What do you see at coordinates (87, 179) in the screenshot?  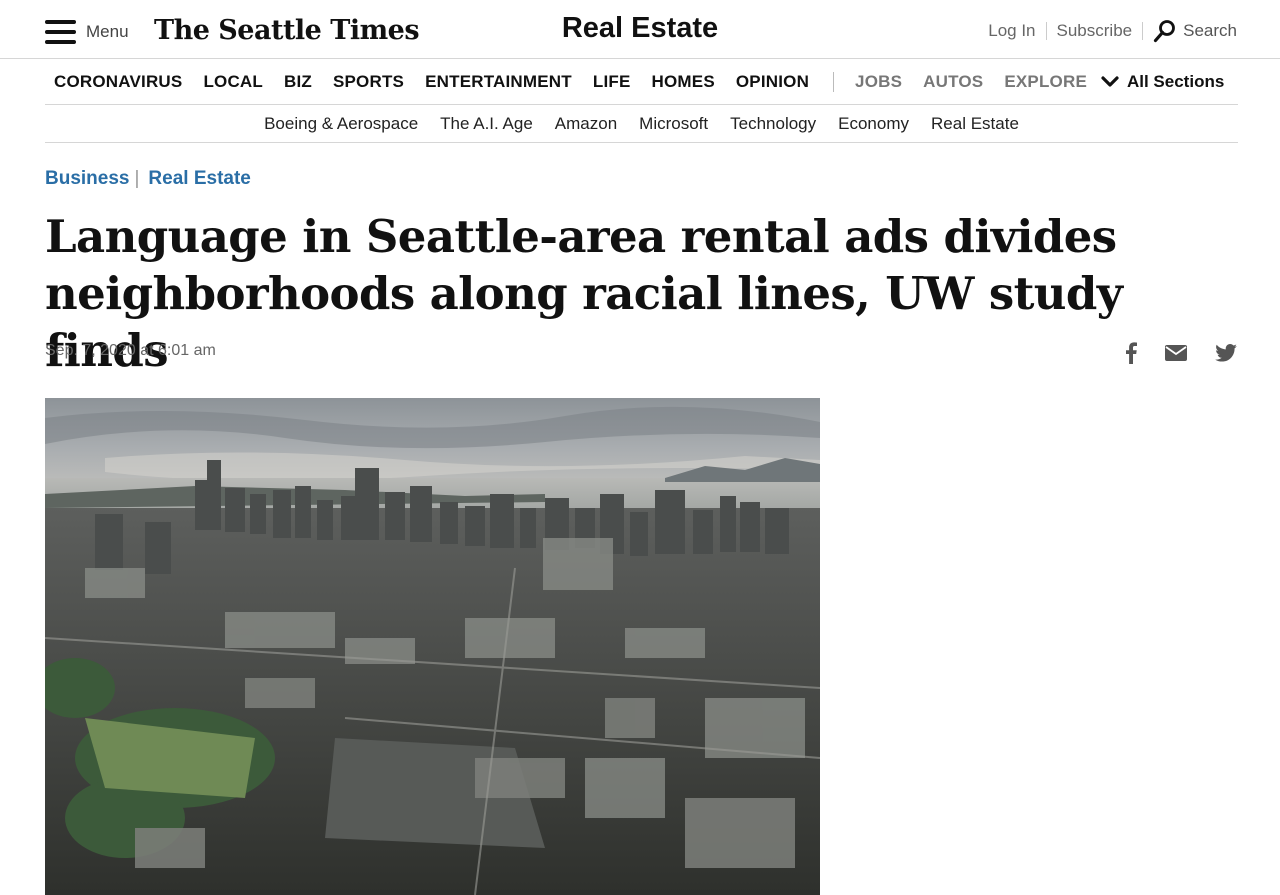 I see `breadcrumb-business: Business` at bounding box center [87, 179].